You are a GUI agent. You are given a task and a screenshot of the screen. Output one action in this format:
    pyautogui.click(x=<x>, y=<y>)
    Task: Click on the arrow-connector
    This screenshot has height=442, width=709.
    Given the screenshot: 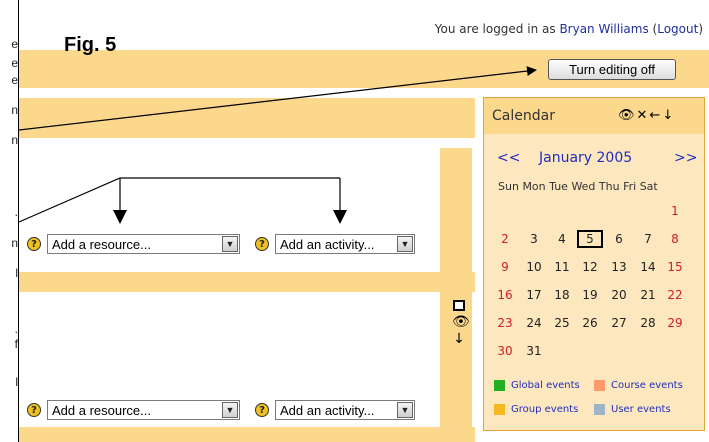 What is the action you would take?
    pyautogui.click(x=179, y=200)
    